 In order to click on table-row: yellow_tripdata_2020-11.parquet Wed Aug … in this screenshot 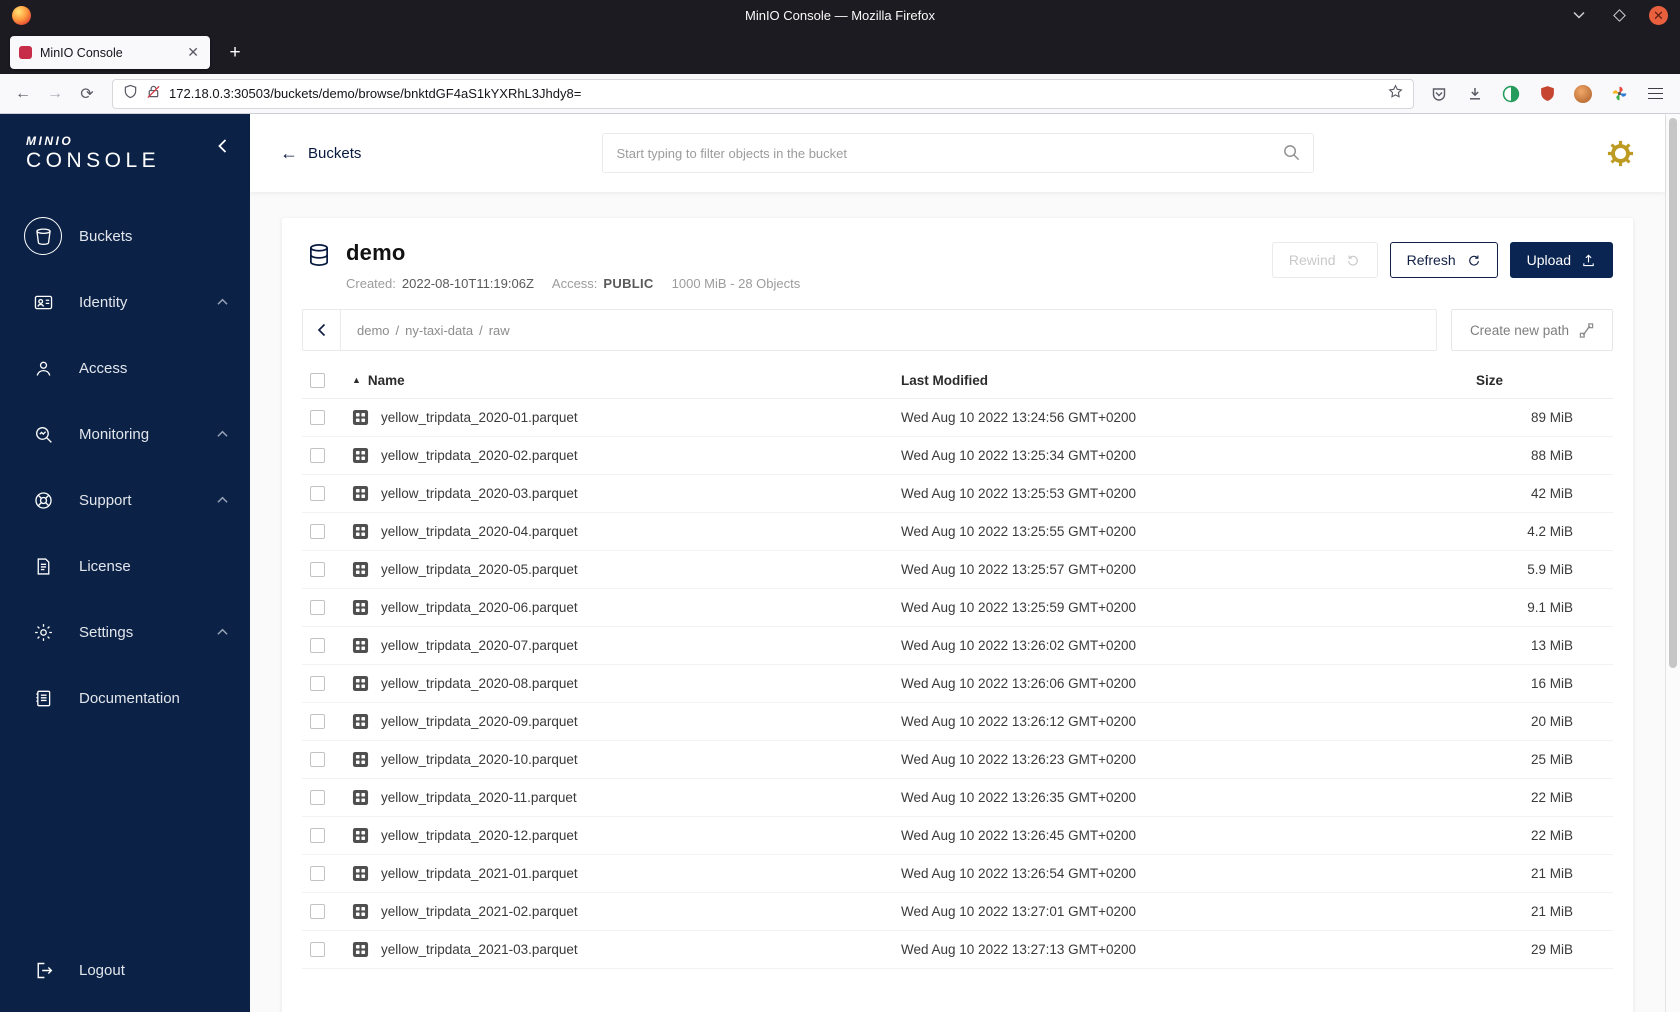, I will do `click(957, 797)`.